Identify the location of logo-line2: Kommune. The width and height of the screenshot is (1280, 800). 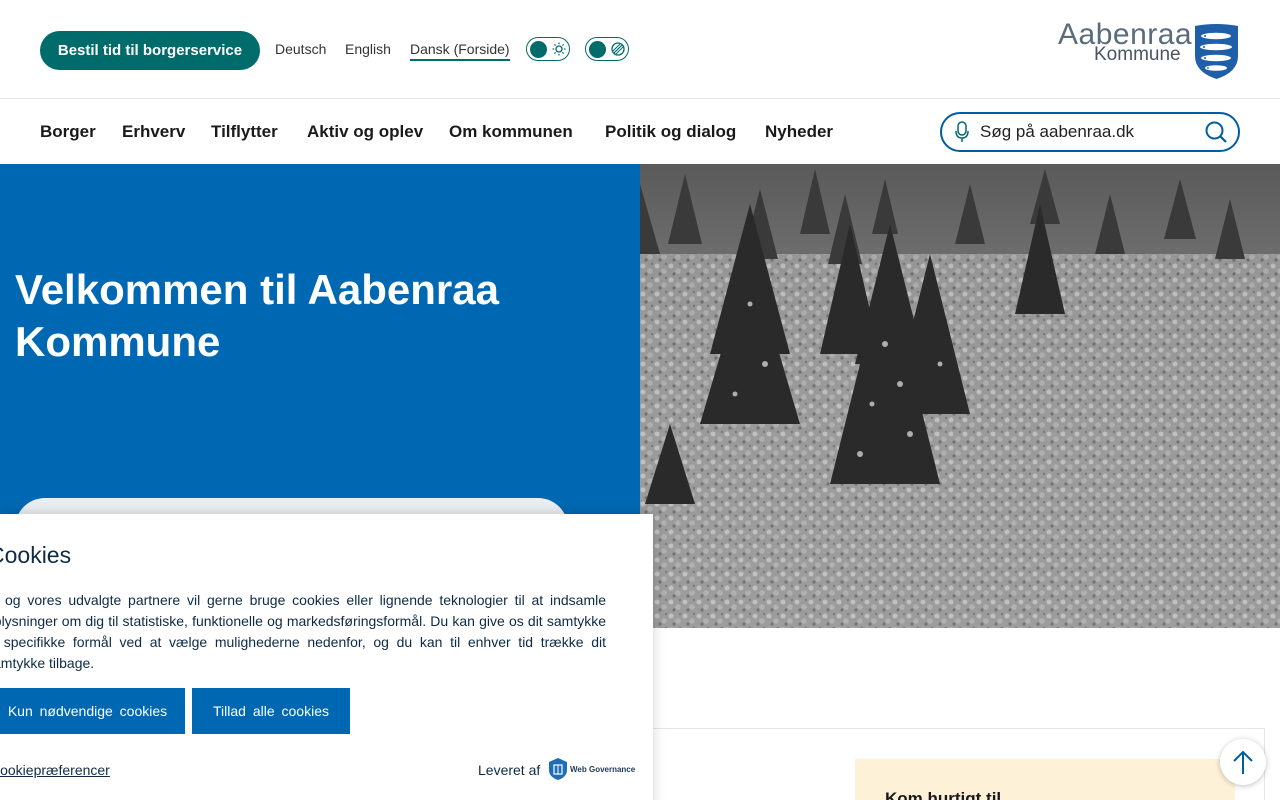
(1137, 54).